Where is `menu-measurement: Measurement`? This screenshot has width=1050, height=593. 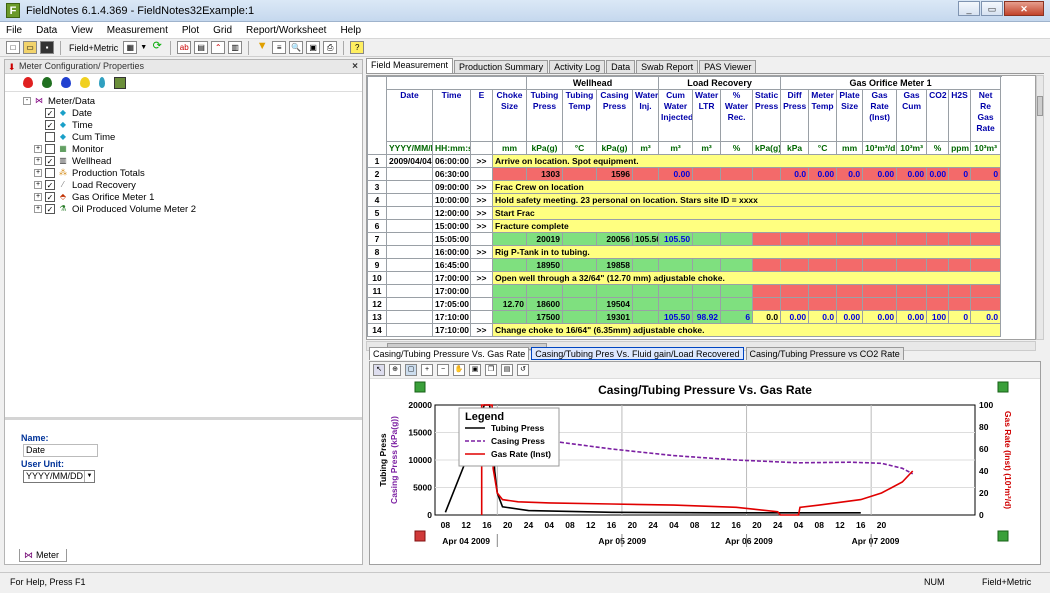
menu-measurement: Measurement is located at coordinates (137, 30).